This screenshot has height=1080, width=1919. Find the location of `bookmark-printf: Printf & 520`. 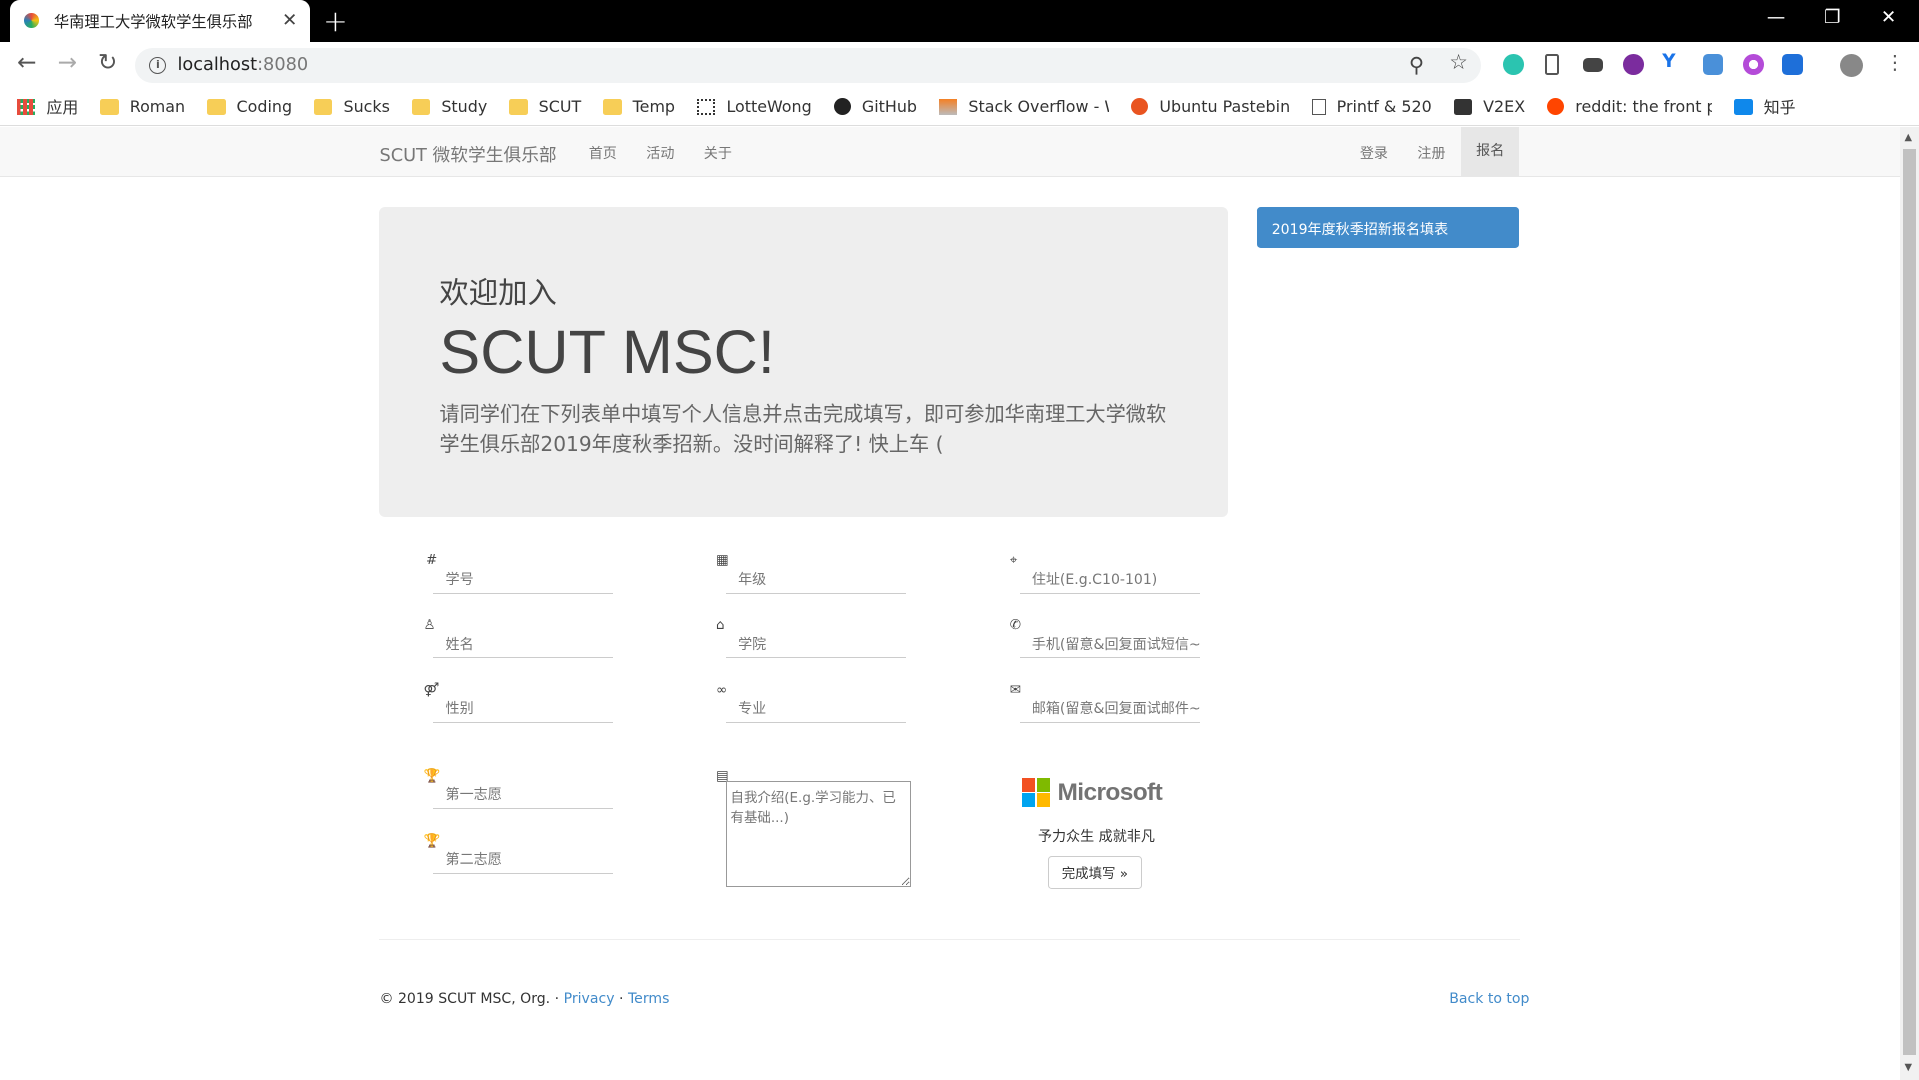

bookmark-printf: Printf & 520 is located at coordinates (1372, 106).